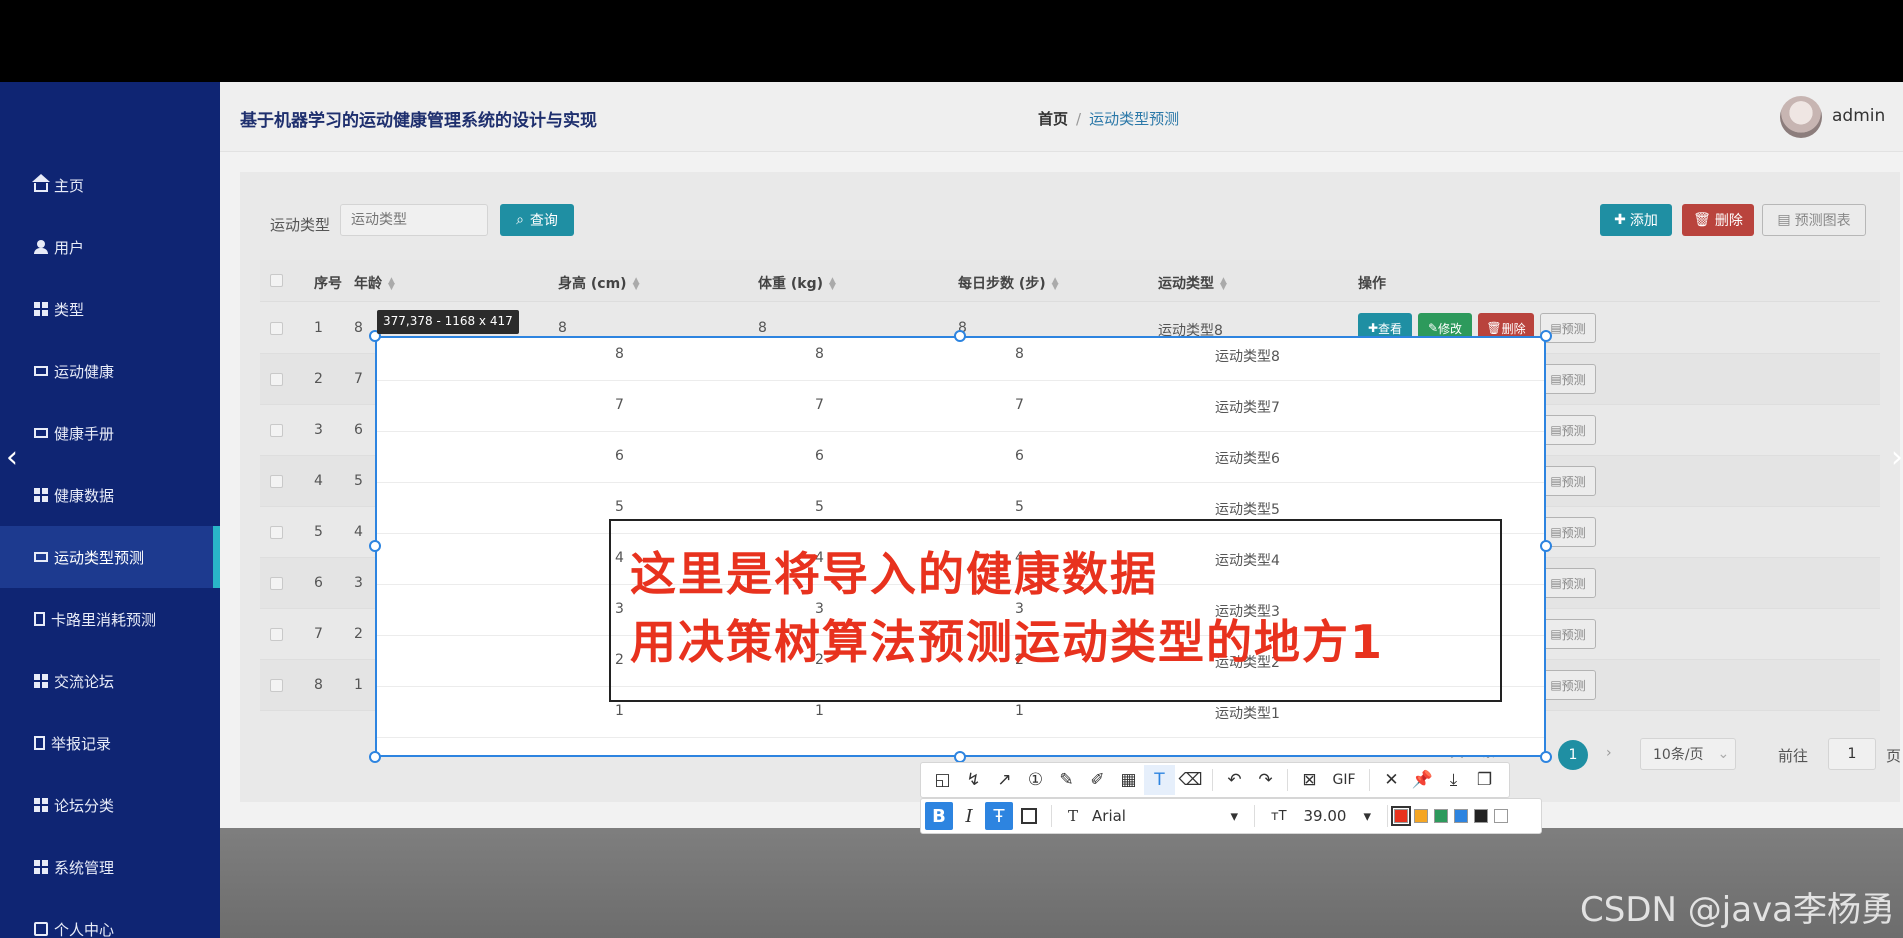  What do you see at coordinates (1066, 780) in the screenshot?
I see `pen-icon: ✎` at bounding box center [1066, 780].